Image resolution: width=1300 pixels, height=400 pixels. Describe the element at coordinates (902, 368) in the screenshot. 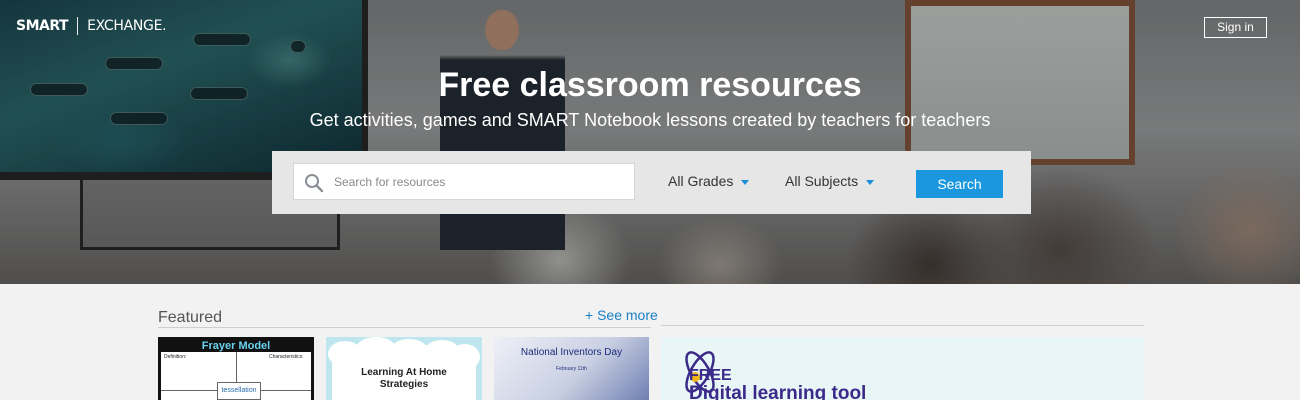

I see `featured-promo-banner: FREE Digital learning tool` at that location.